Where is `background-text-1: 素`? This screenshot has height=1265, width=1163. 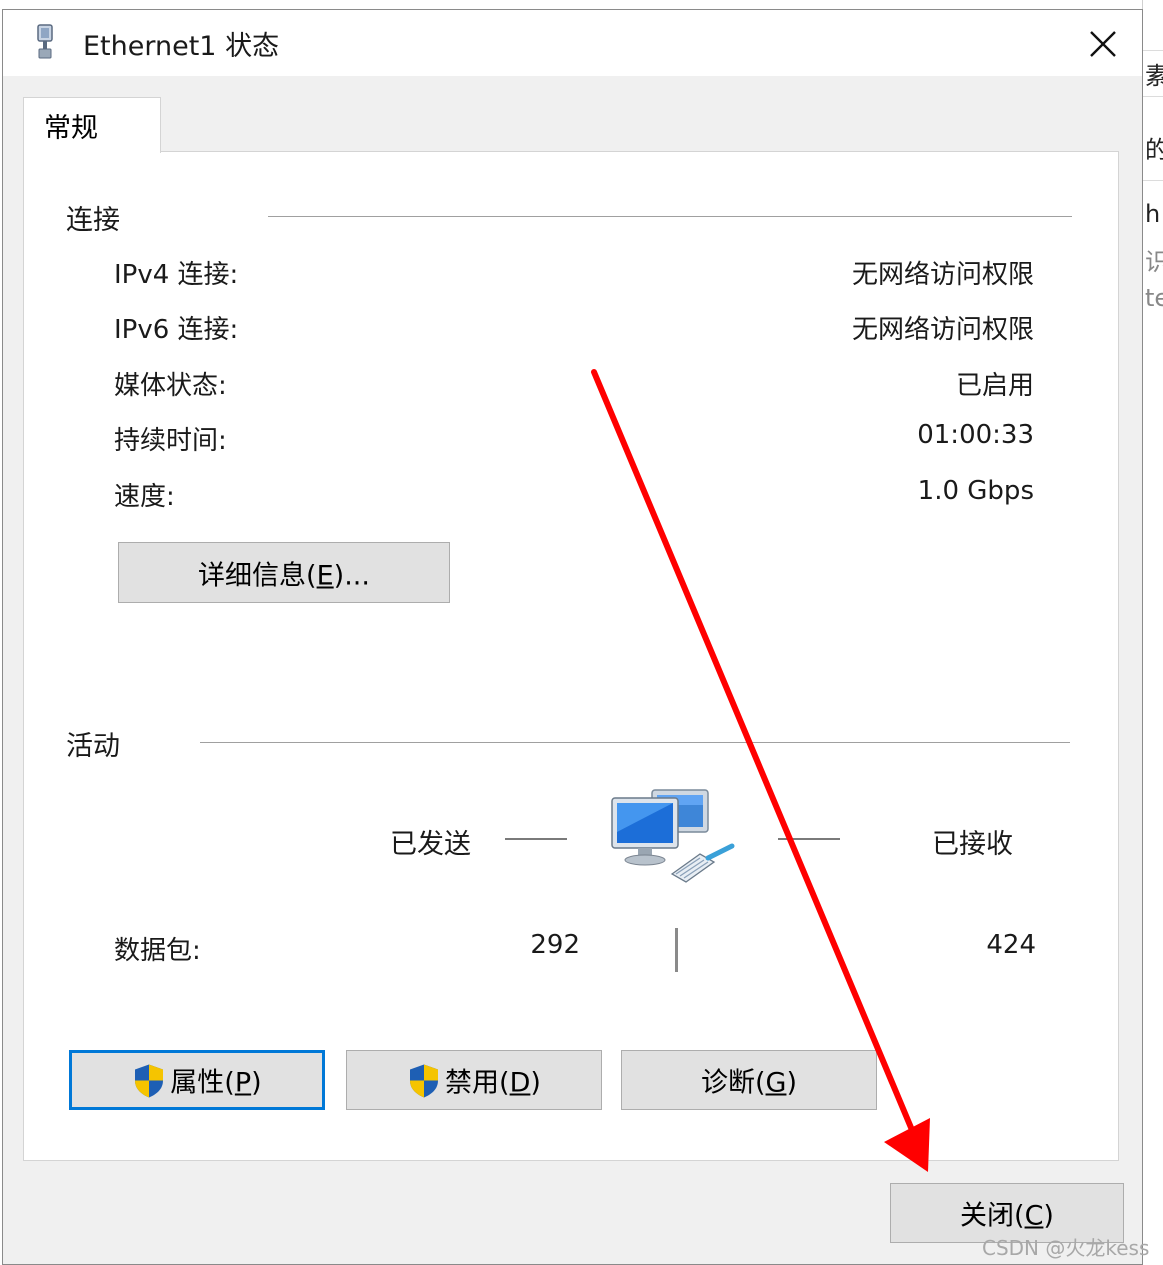 background-text-1: 素 is located at coordinates (1154, 73).